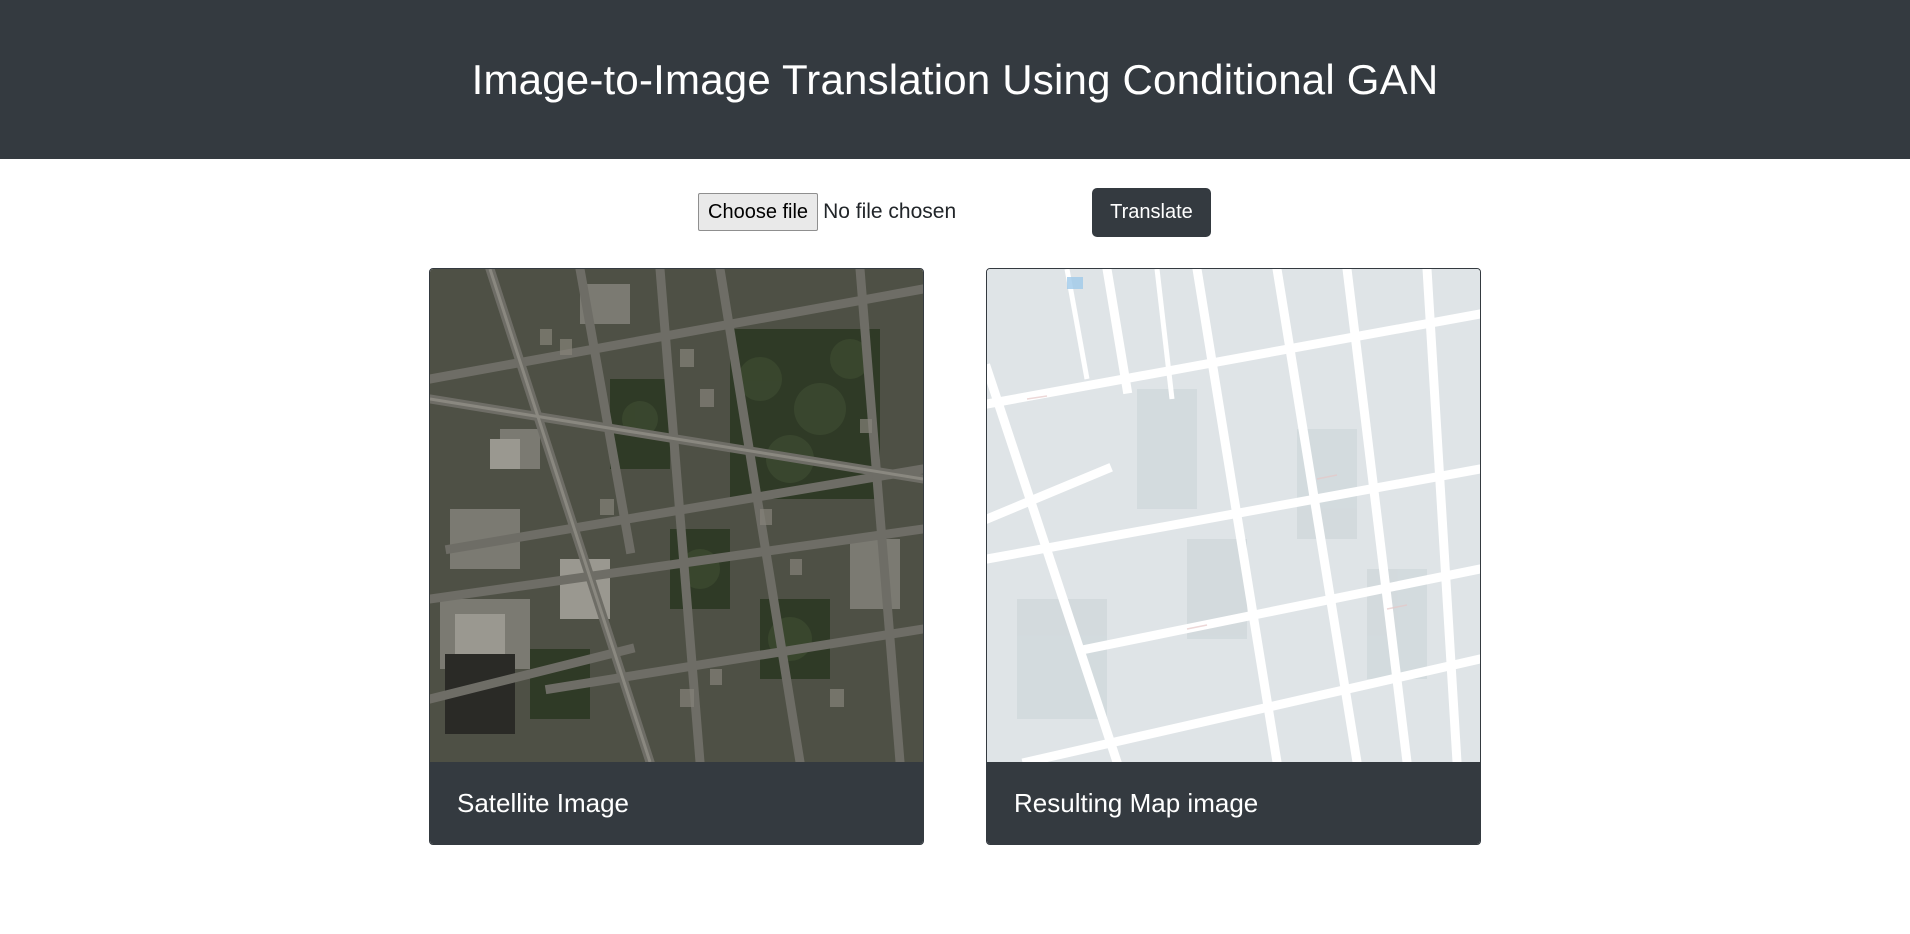  What do you see at coordinates (543, 803) in the screenshot?
I see `satellite-caption: Satellite Image` at bounding box center [543, 803].